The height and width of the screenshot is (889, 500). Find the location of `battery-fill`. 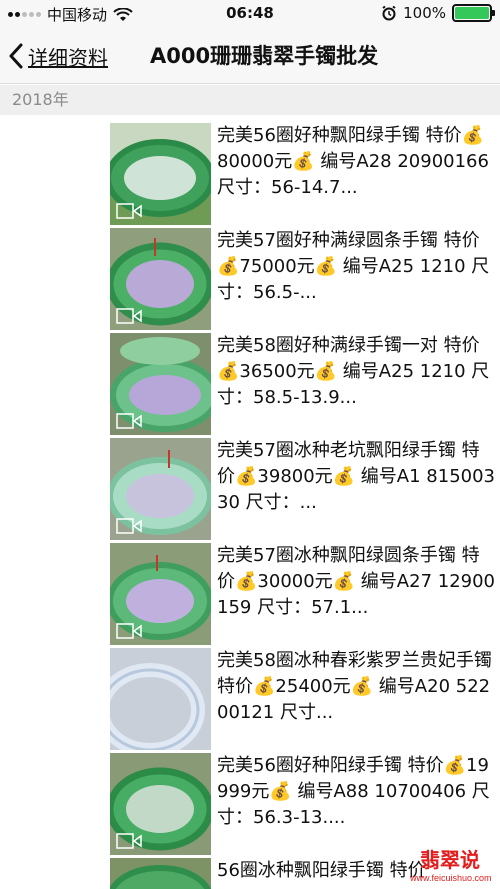

battery-fill is located at coordinates (472, 13).